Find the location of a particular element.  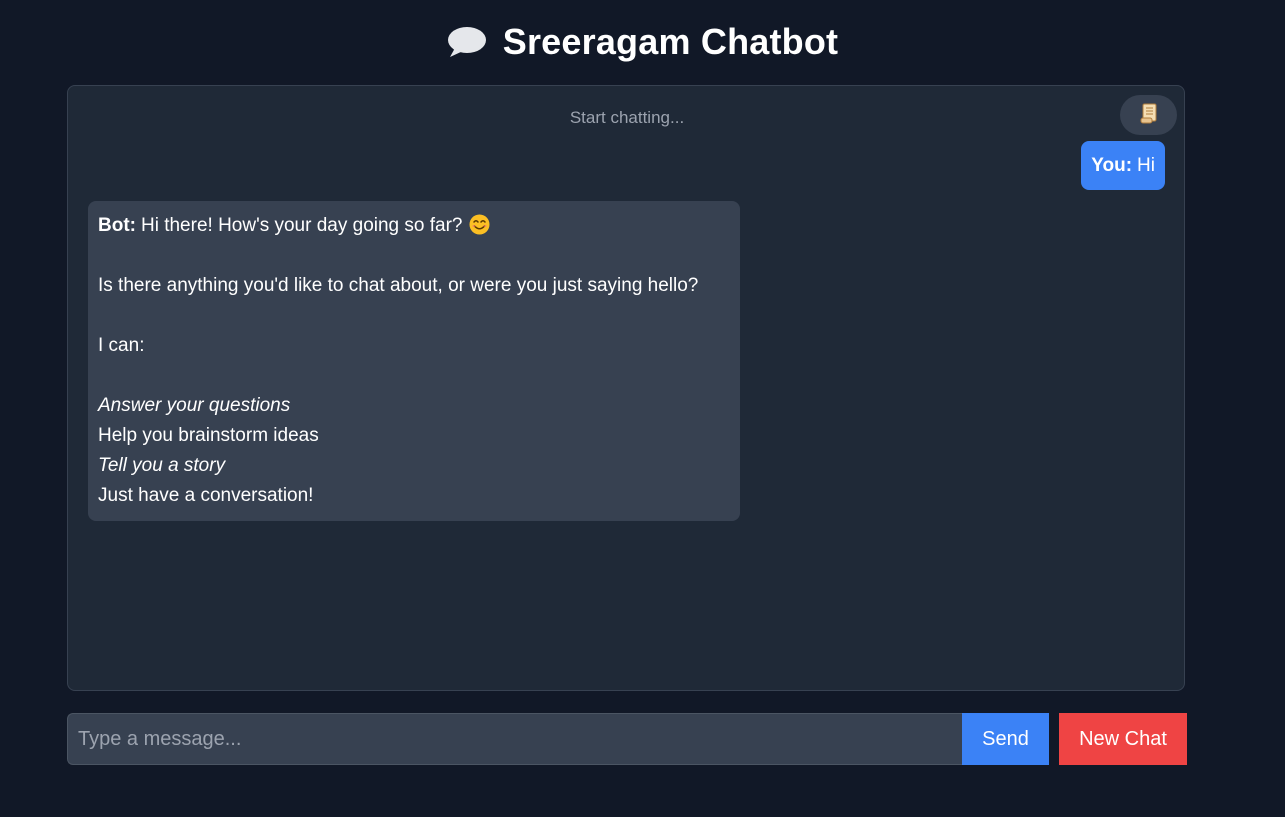

page-title: Sreeragam Chatbot is located at coordinates (670, 41).